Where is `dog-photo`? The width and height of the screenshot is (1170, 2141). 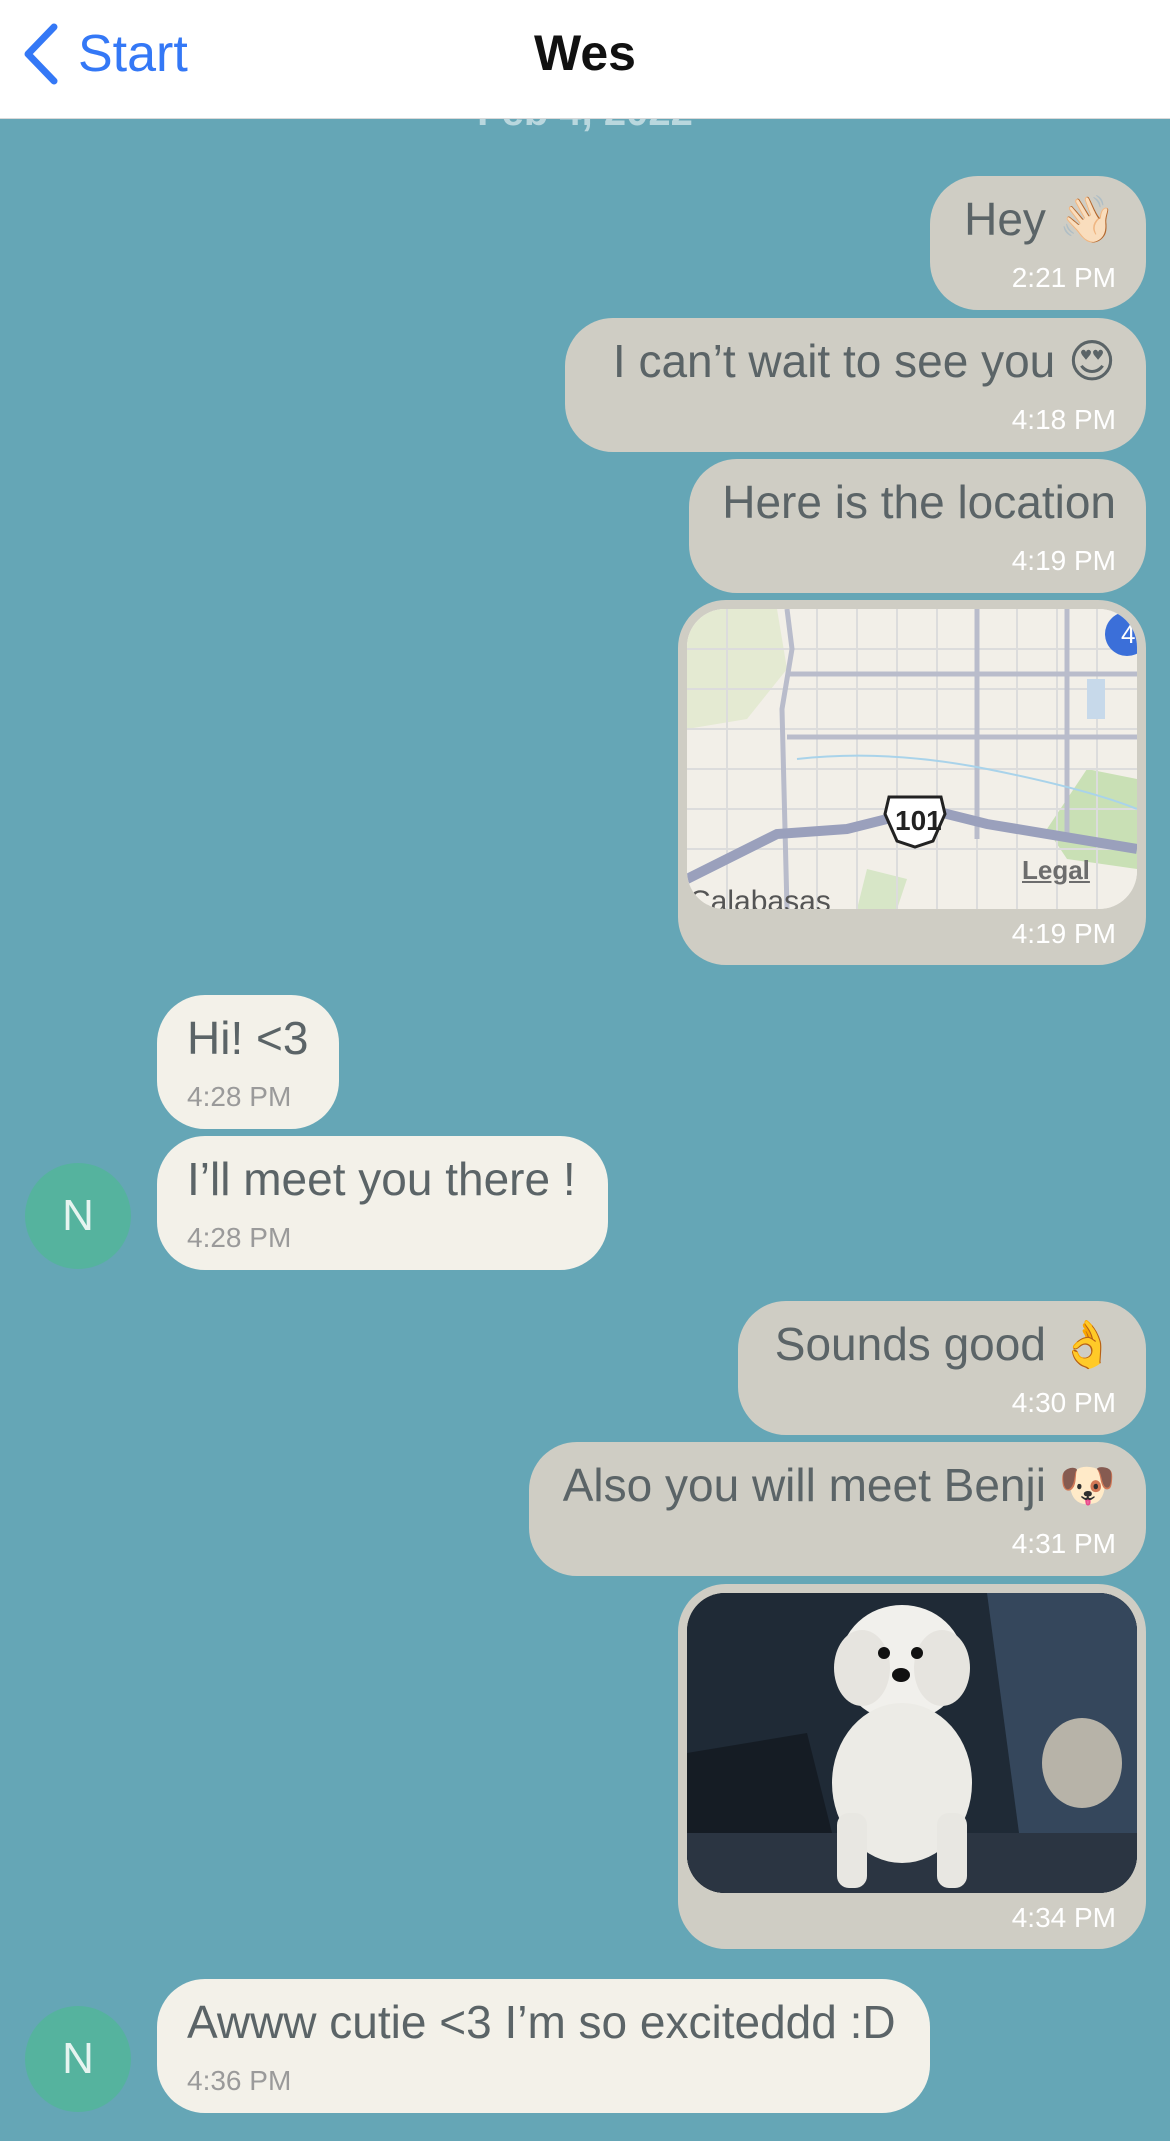
dog-photo is located at coordinates (912, 1743).